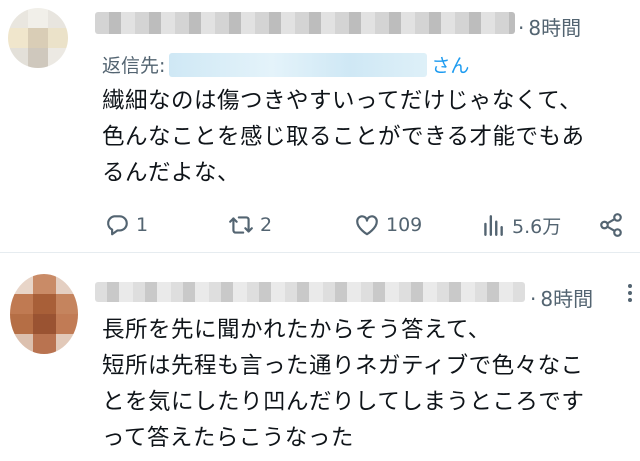 Image resolution: width=640 pixels, height=461 pixels. Describe the element at coordinates (117, 225) in the screenshot. I see `reply-icon` at that location.